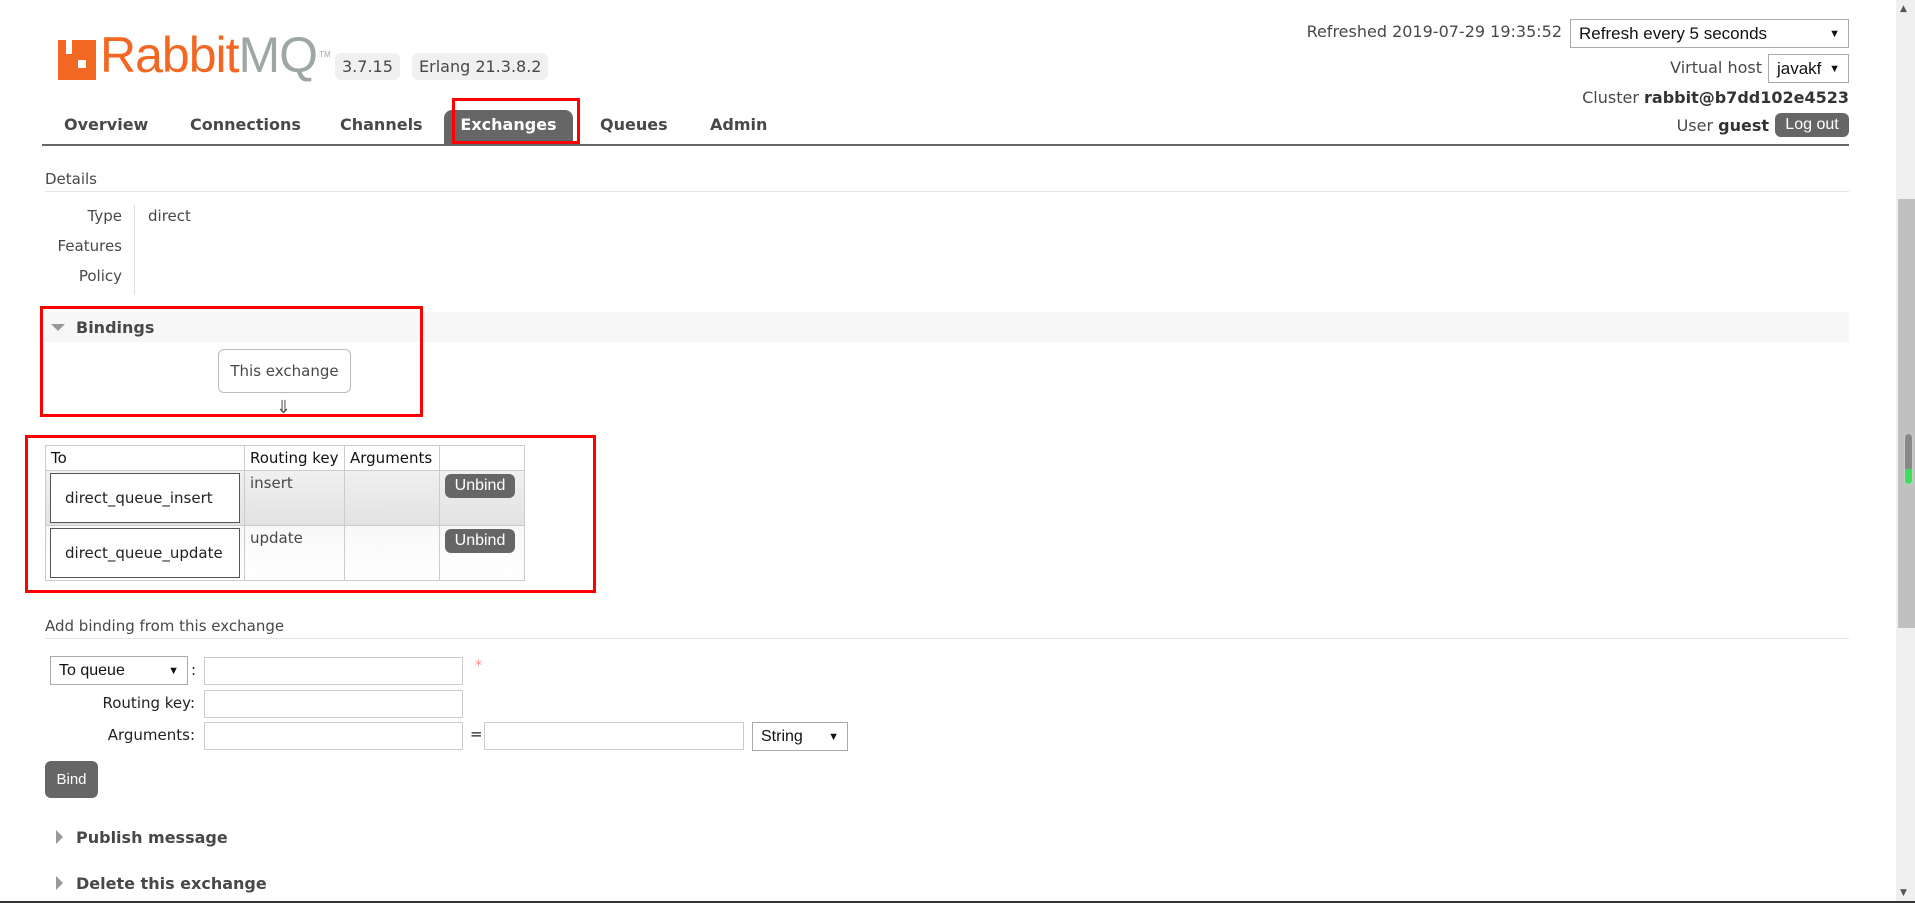 This screenshot has height=903, width=1915. Describe the element at coordinates (310, 514) in the screenshot. I see `highlight-box-table` at that location.